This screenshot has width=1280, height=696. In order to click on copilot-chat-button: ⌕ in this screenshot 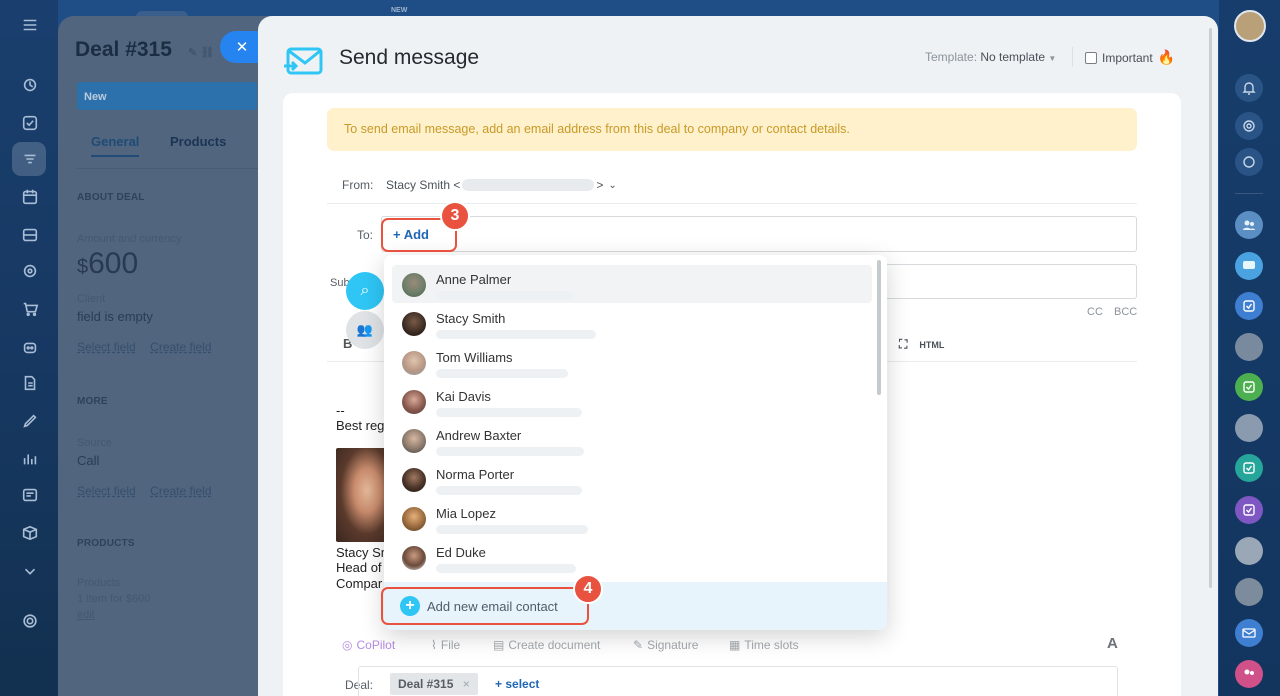, I will do `click(365, 291)`.